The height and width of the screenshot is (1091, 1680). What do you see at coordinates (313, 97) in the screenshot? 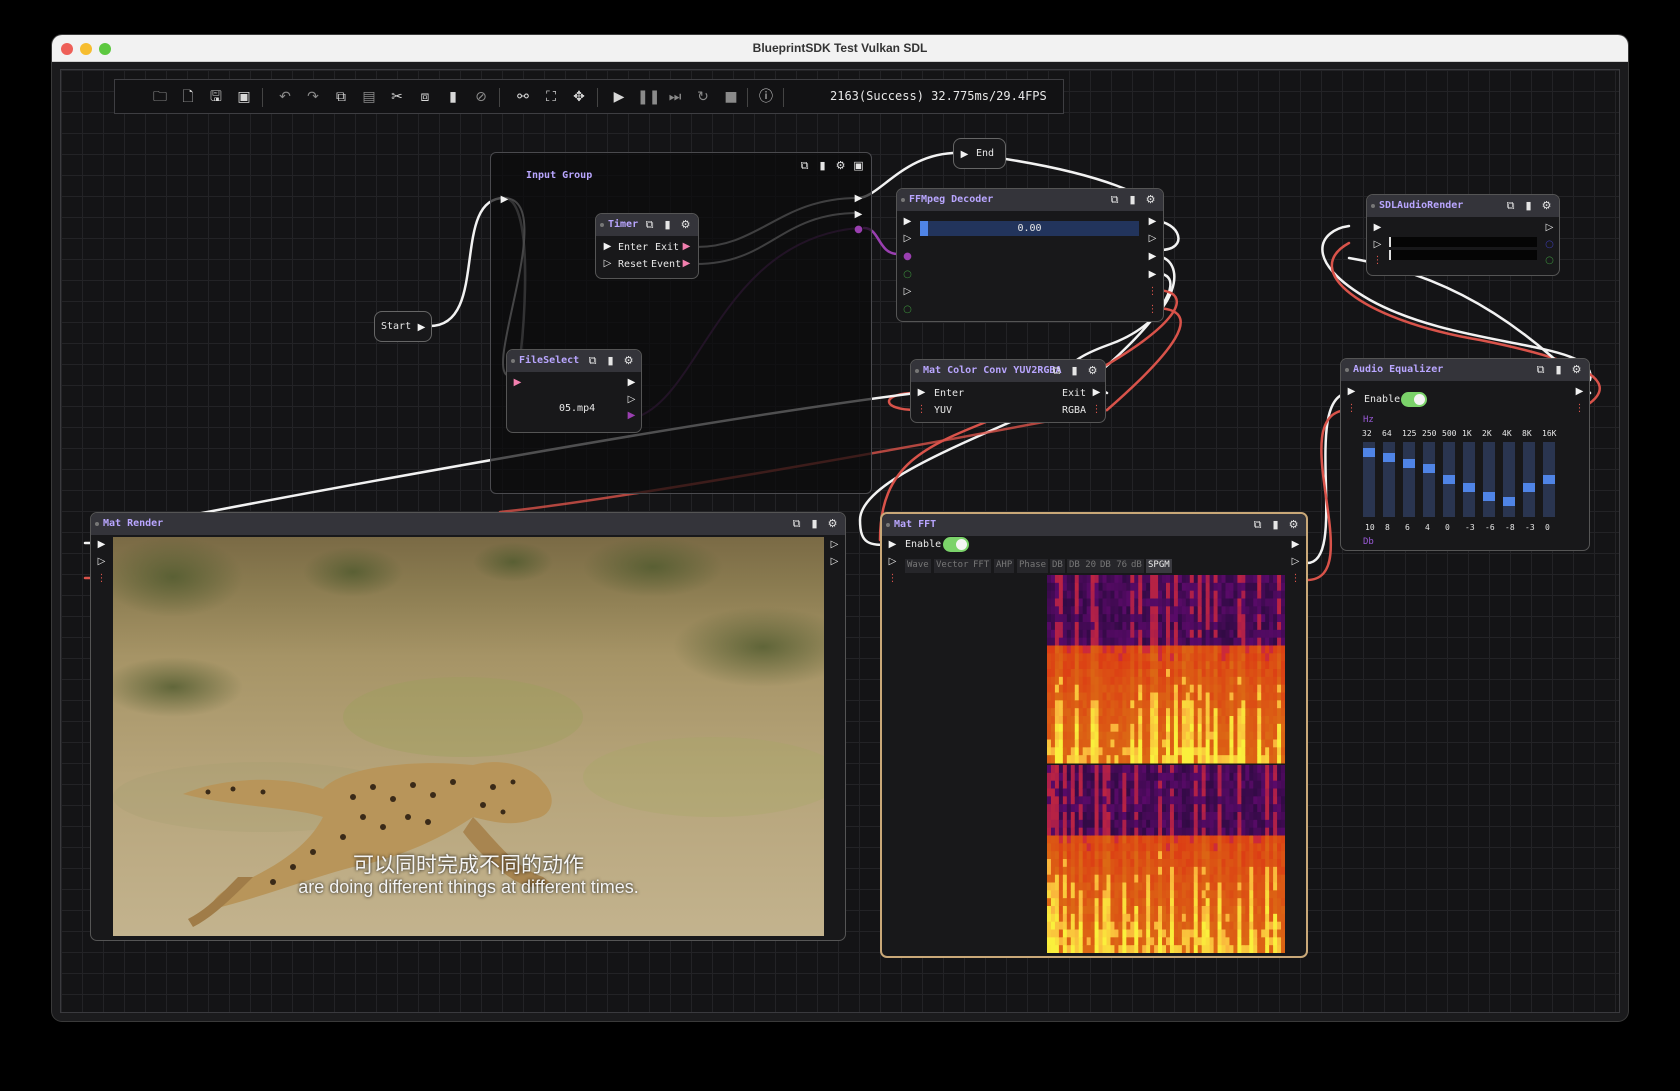
I see `redo-icon: ↷` at bounding box center [313, 97].